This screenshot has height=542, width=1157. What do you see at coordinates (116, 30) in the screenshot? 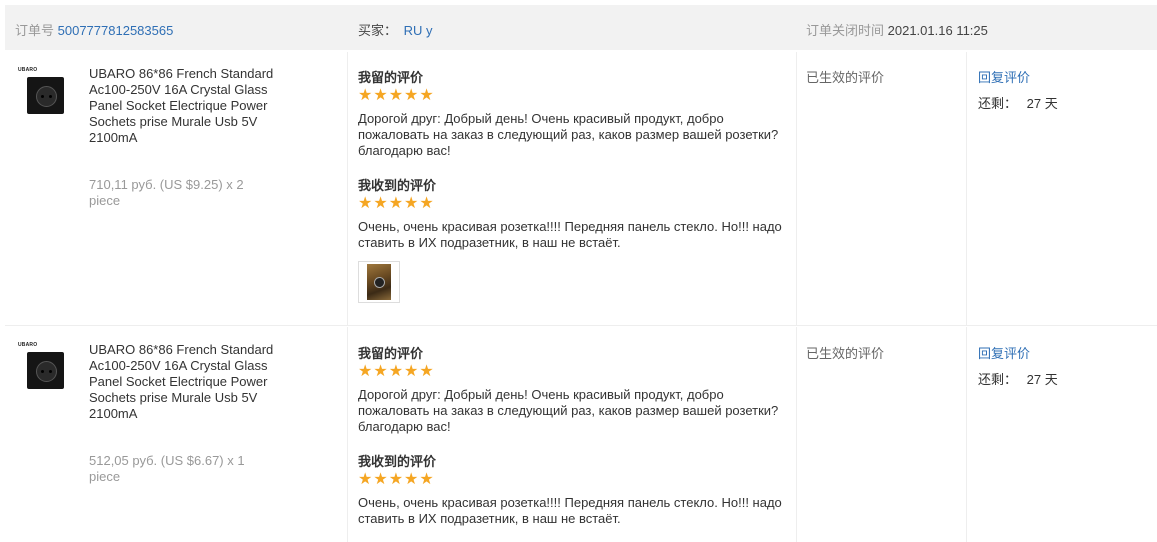
I see `order-number-link: 5007777812583565` at bounding box center [116, 30].